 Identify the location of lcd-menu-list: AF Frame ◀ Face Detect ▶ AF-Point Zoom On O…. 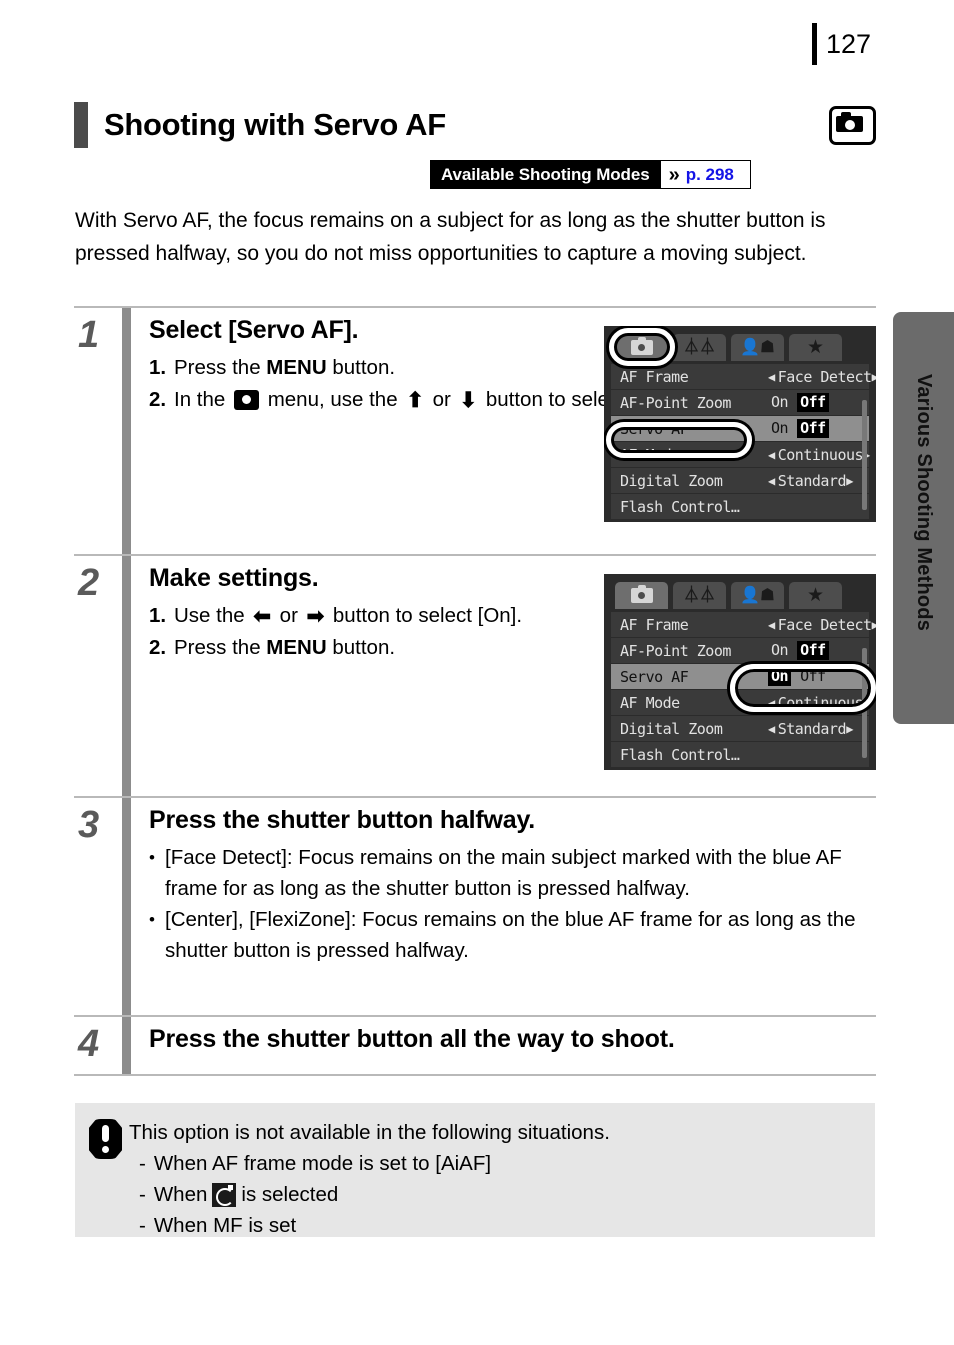
(743, 689).